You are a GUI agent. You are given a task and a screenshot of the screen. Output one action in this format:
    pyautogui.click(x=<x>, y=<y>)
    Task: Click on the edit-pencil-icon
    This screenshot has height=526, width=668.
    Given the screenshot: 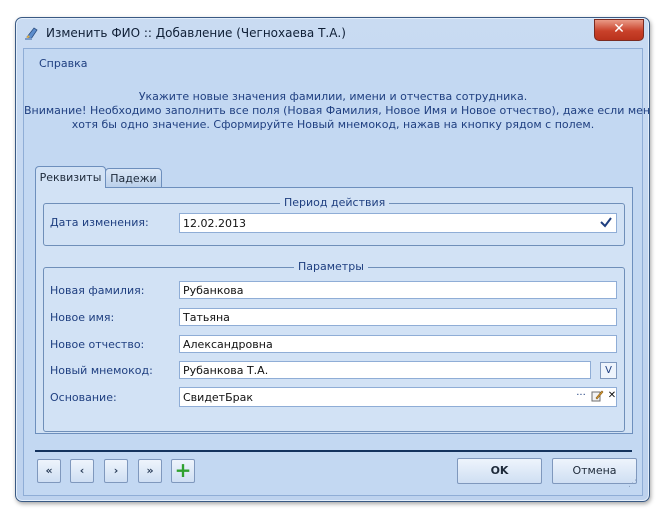 What is the action you would take?
    pyautogui.click(x=597, y=396)
    